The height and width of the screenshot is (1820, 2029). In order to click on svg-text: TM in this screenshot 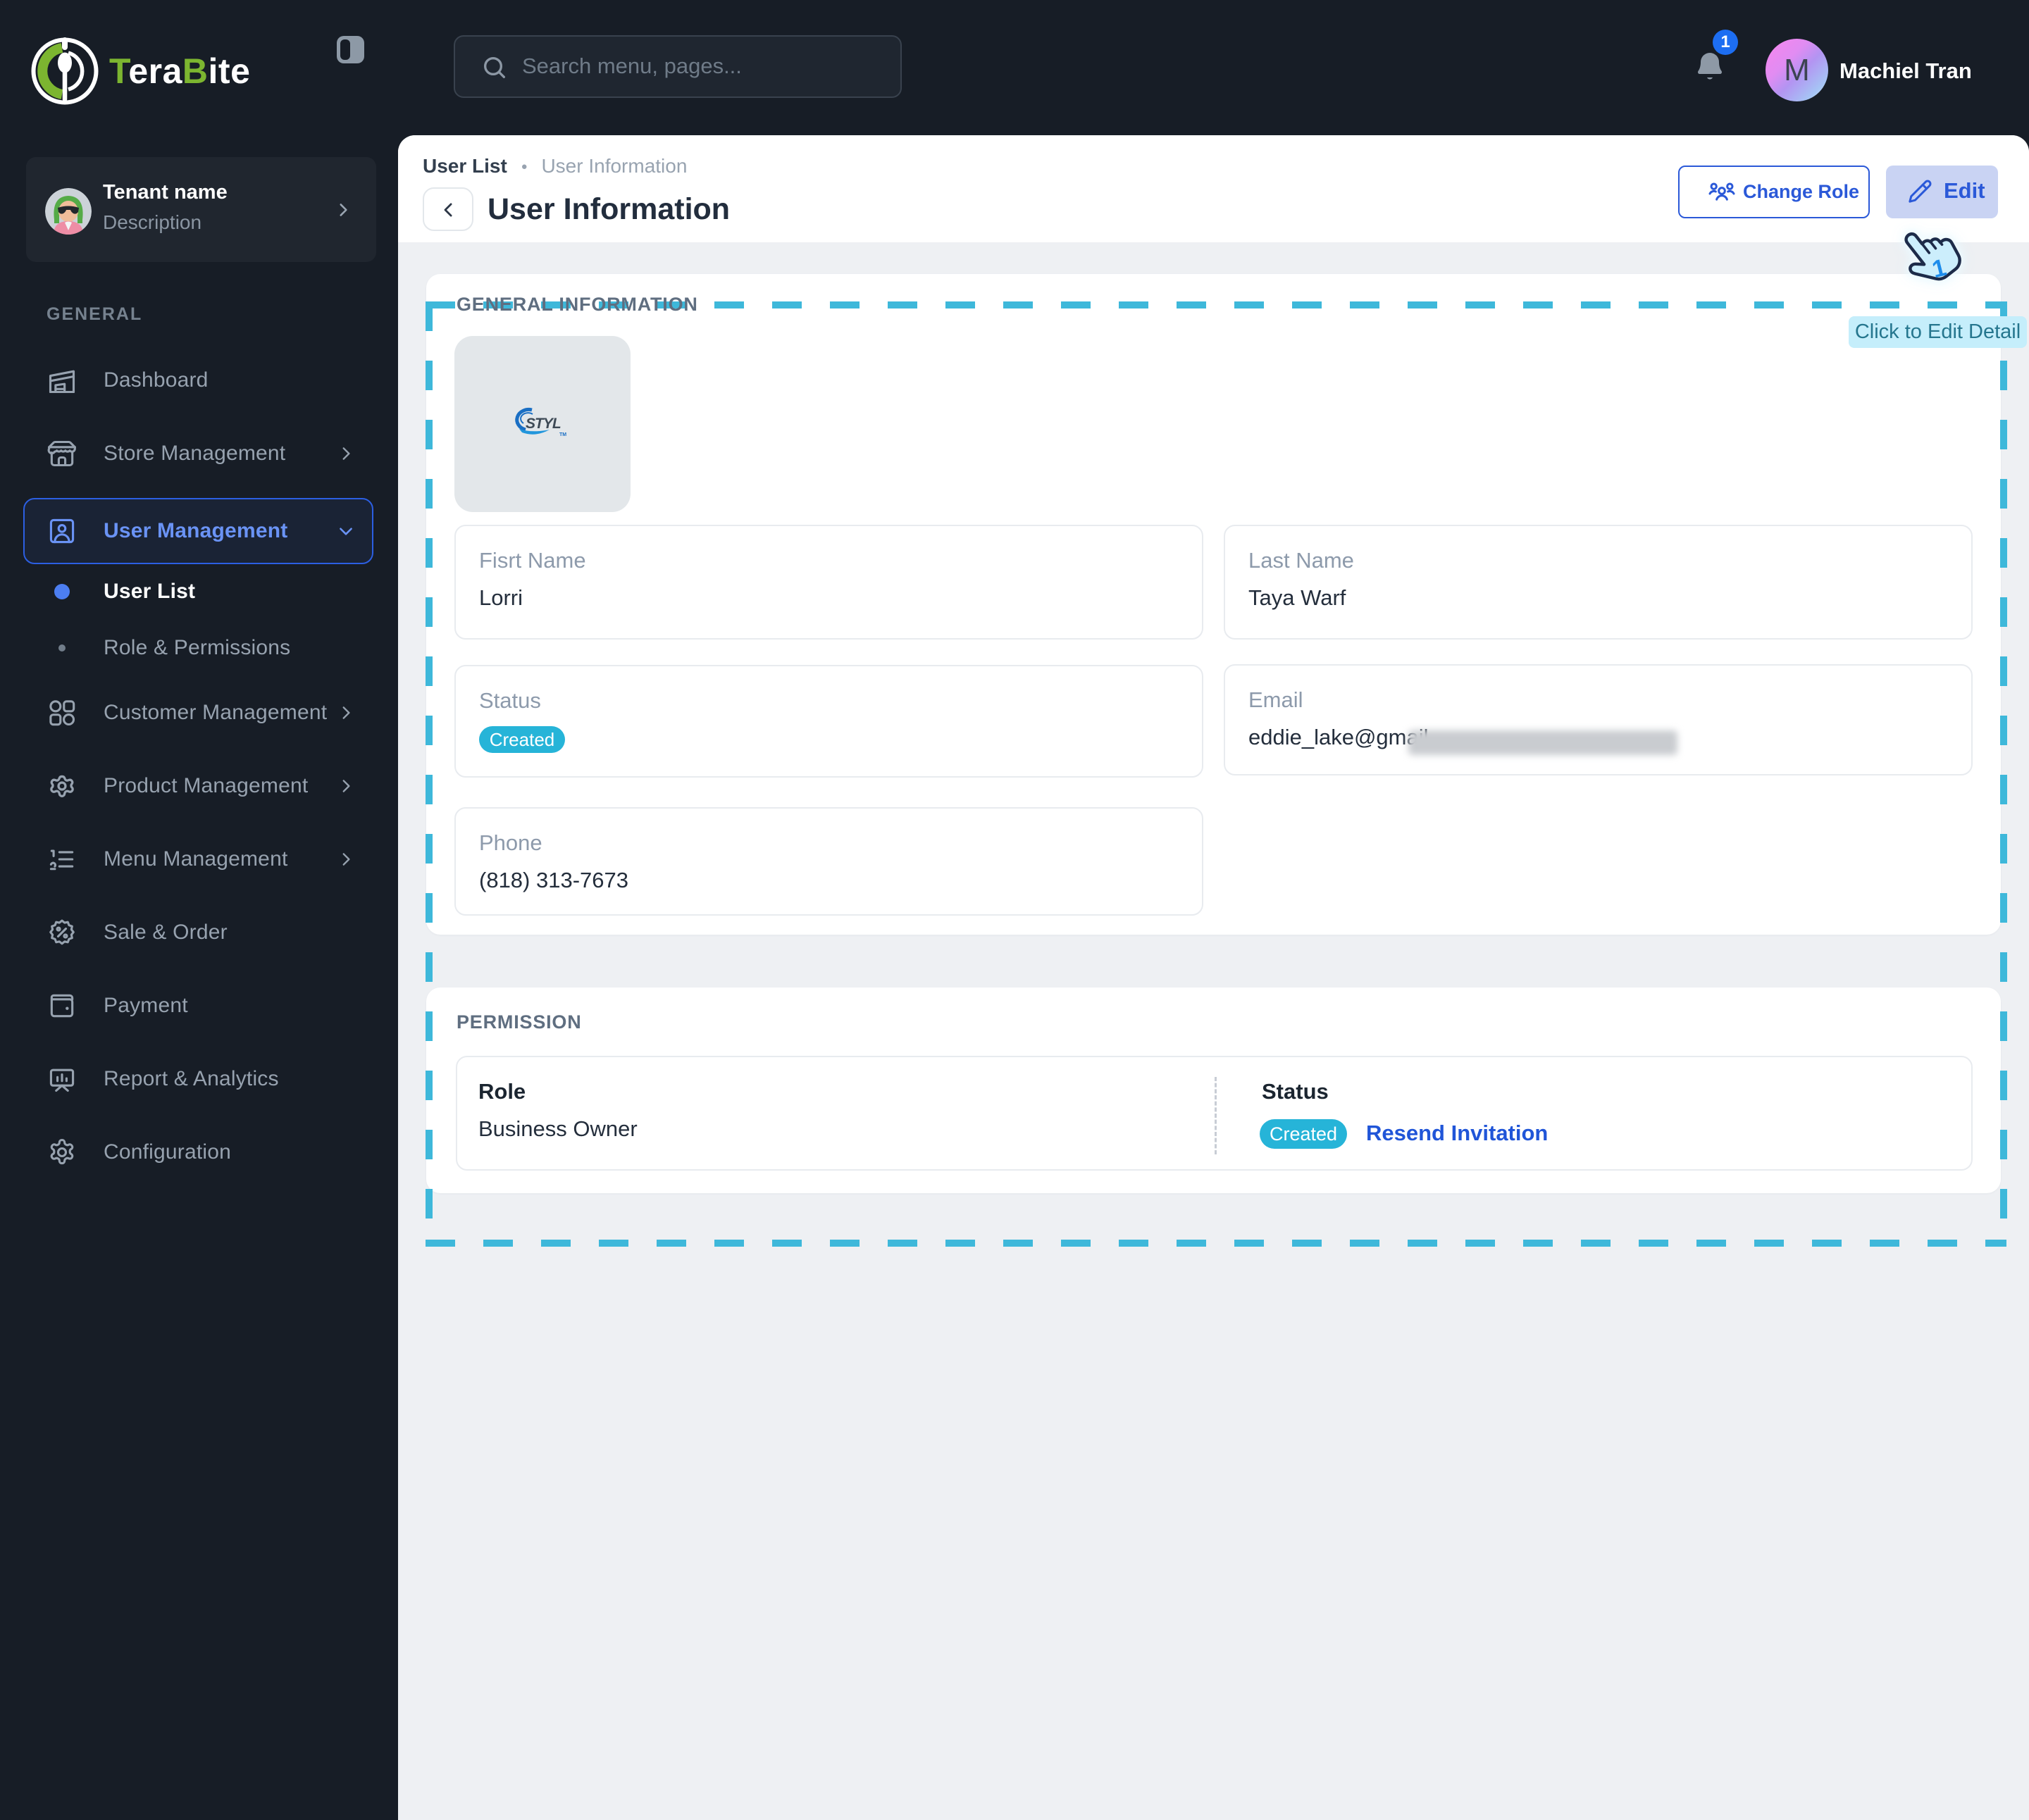, I will do `click(562, 435)`.